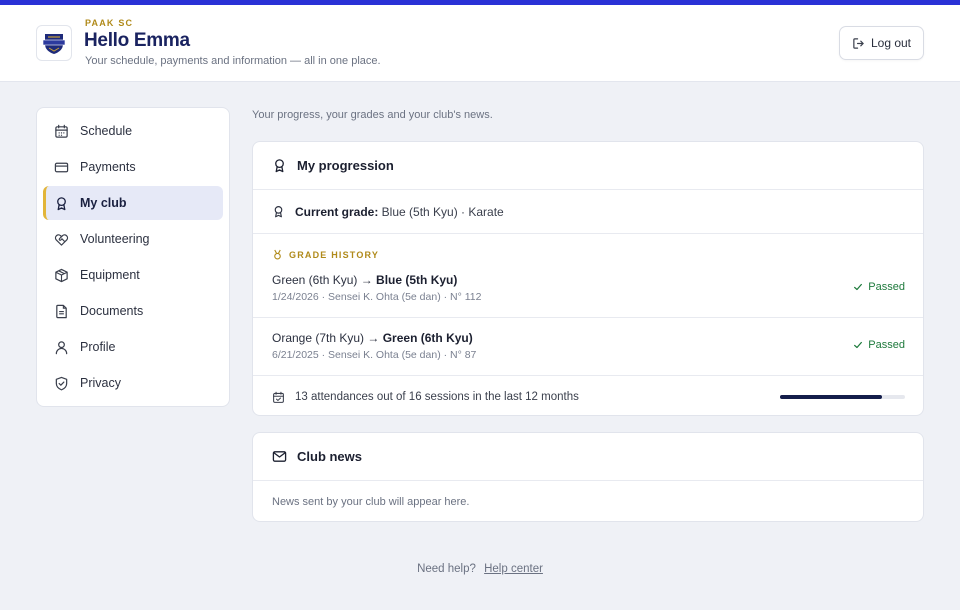  What do you see at coordinates (337, 211) in the screenshot?
I see `current-grade-label: Current grade:` at bounding box center [337, 211].